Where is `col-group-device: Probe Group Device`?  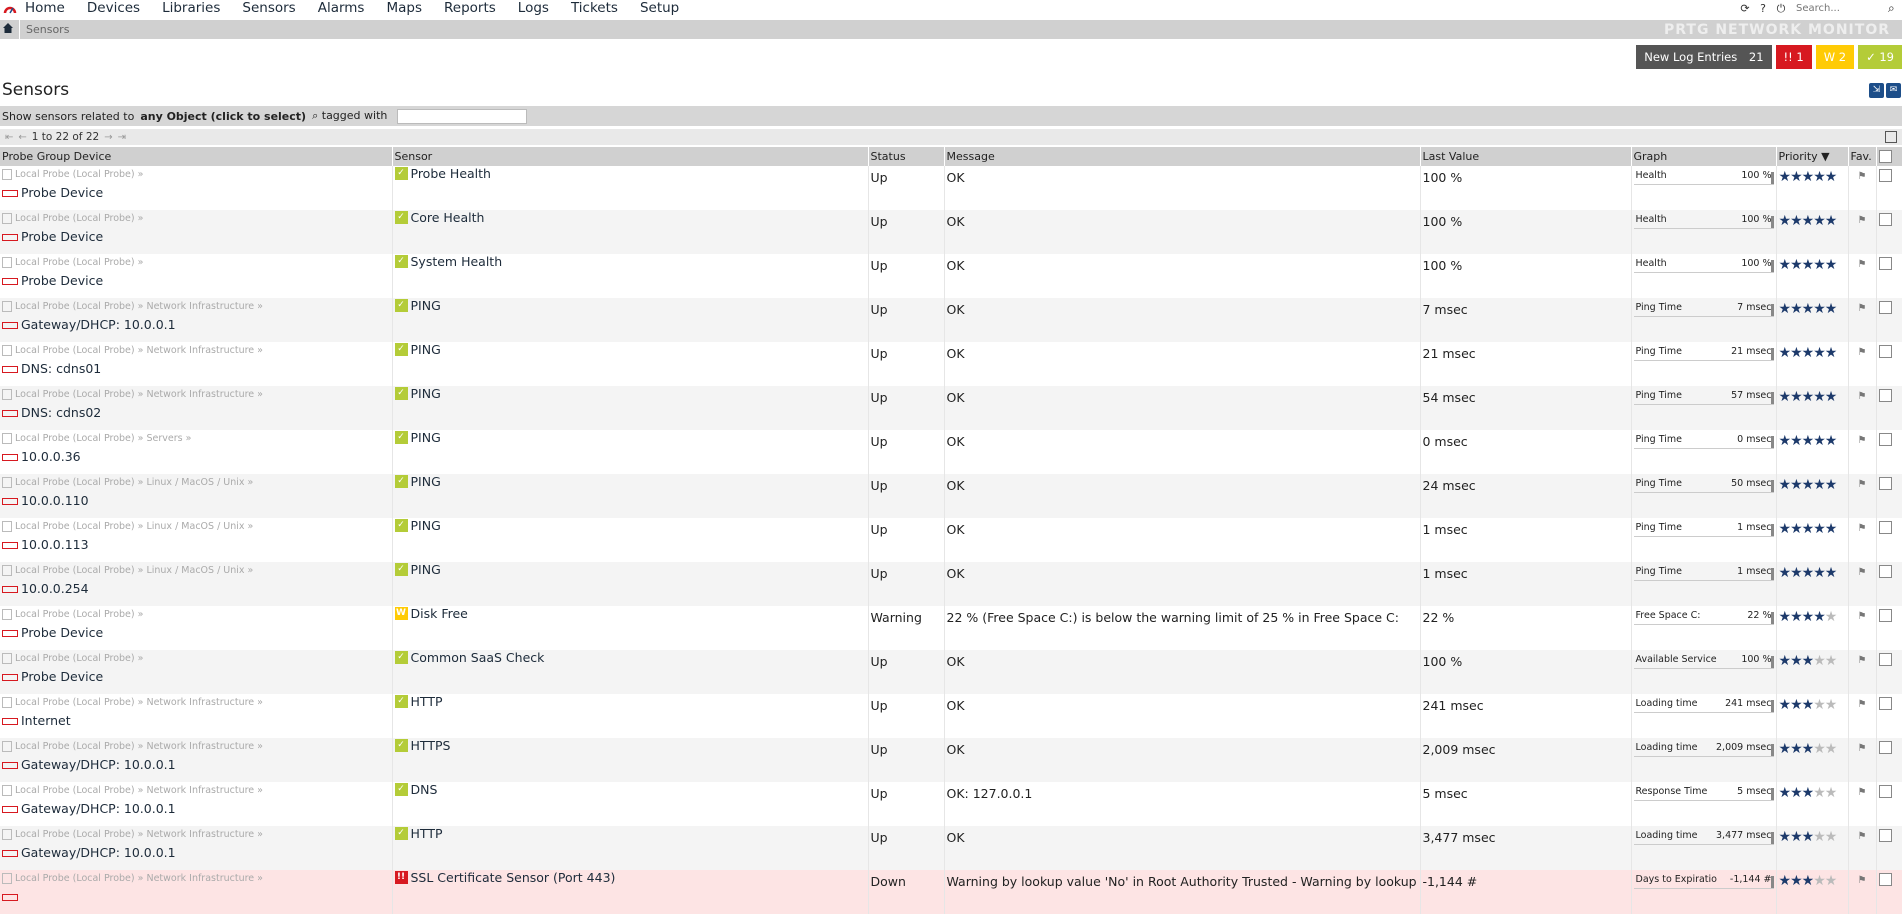 col-group-device: Probe Group Device is located at coordinates (196, 156).